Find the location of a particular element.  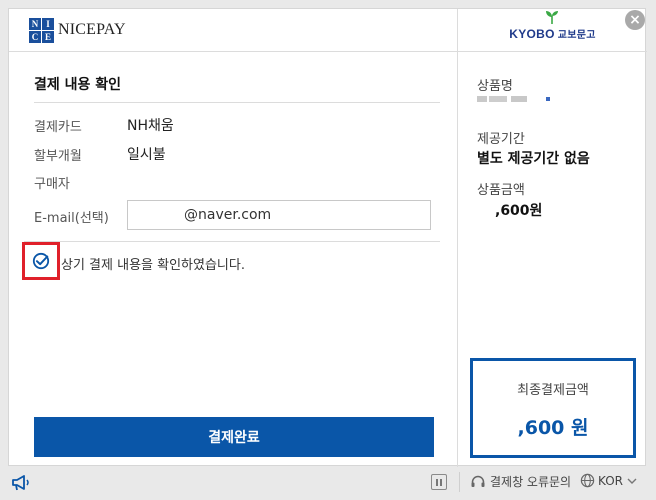

chevron-down-icon is located at coordinates (632, 481).